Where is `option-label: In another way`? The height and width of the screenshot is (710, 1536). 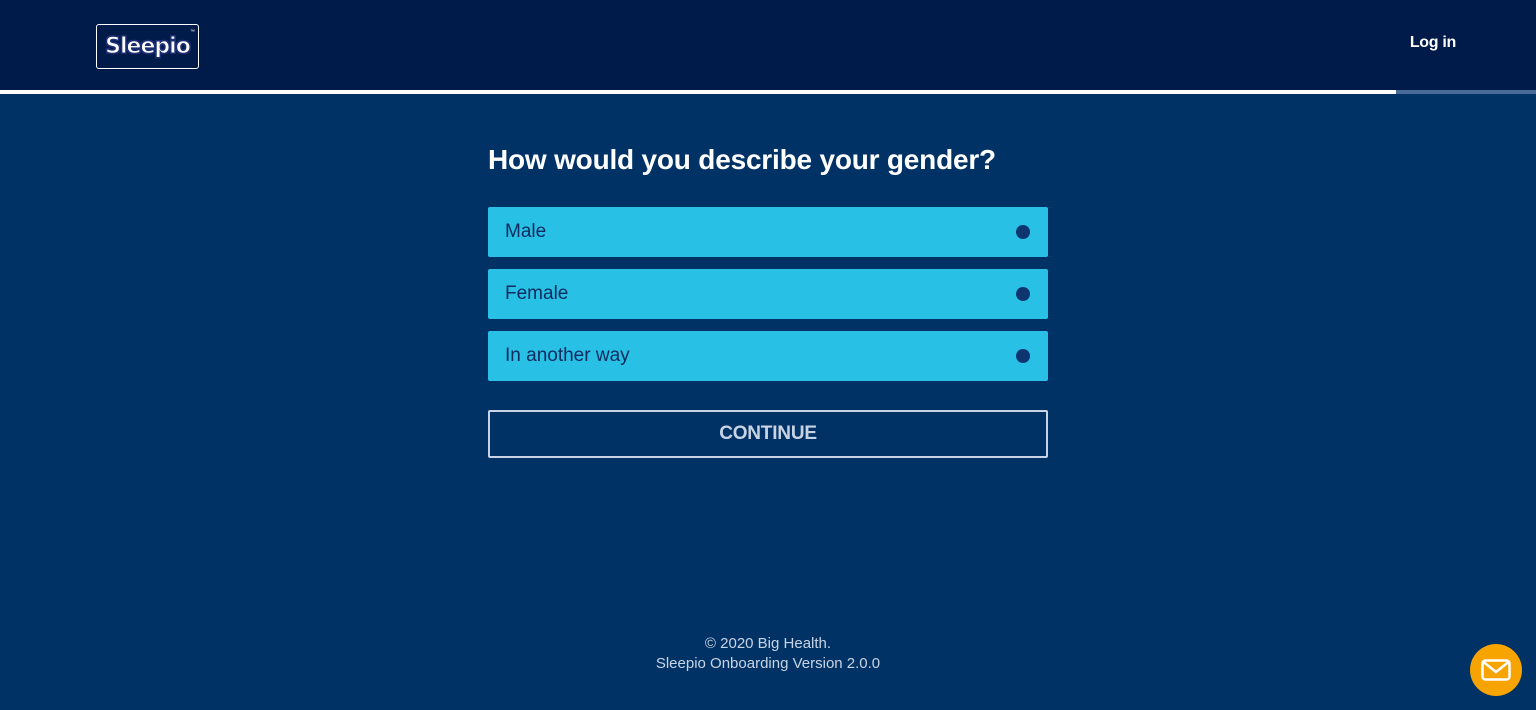
option-label: In another way is located at coordinates (567, 355).